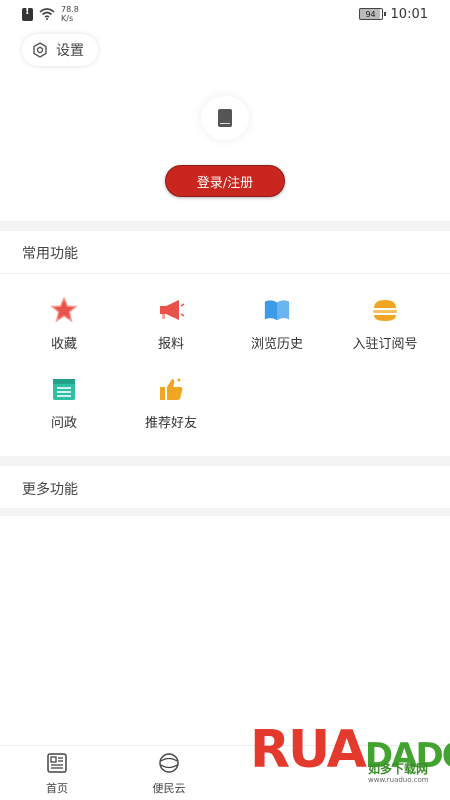  I want to click on gear-icon, so click(40, 50).